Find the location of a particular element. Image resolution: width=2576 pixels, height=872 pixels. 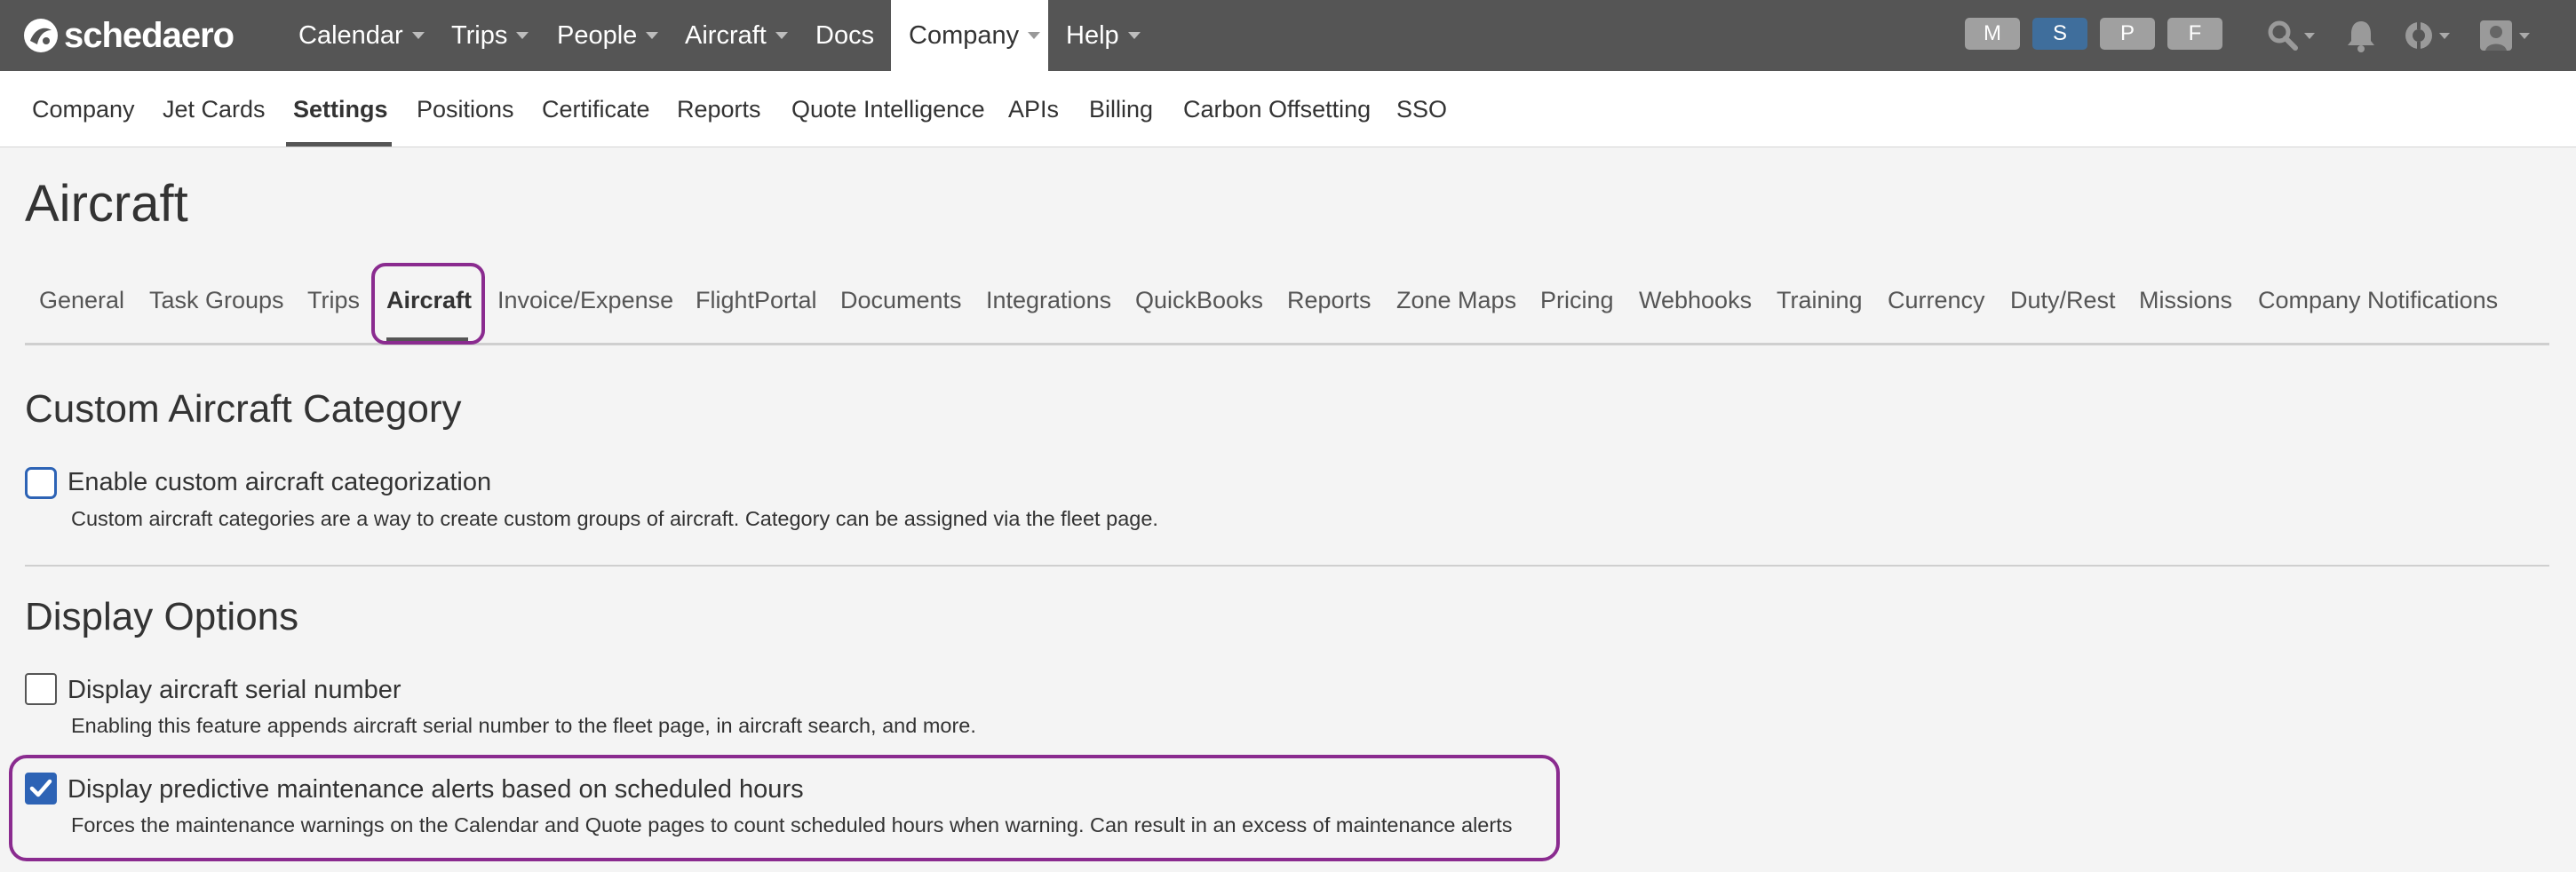

tab-missions: Missions is located at coordinates (2185, 300).